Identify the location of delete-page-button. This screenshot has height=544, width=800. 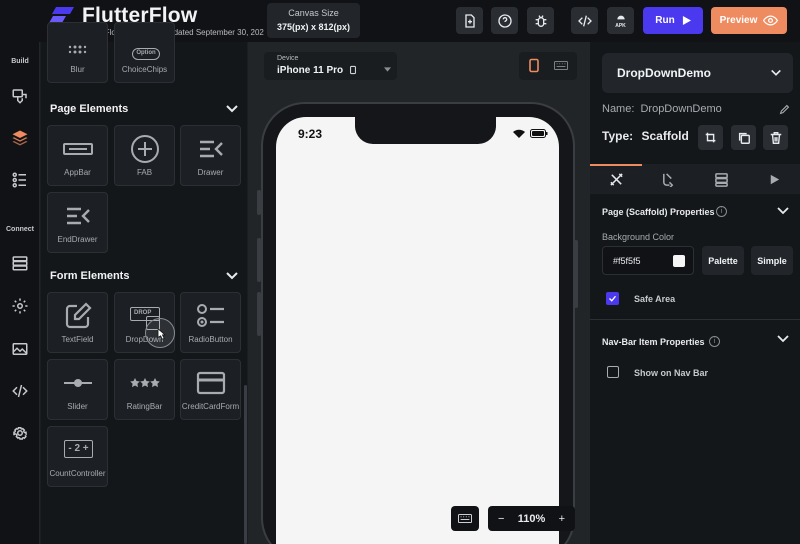
(775, 137).